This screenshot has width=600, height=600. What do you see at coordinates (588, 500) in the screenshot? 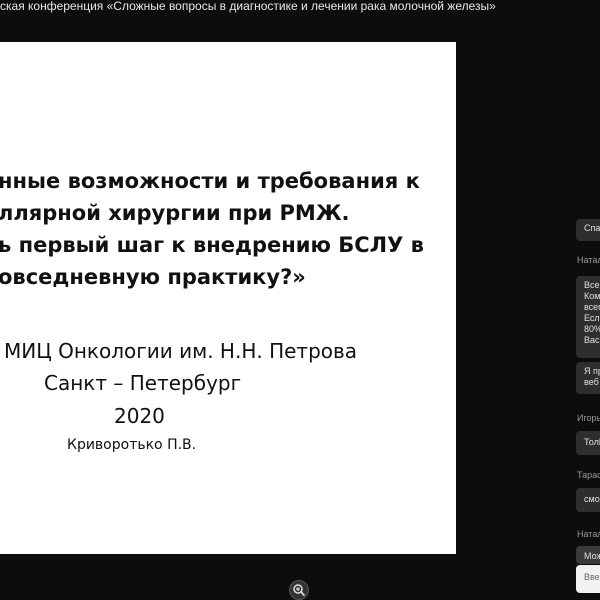
I see `chat-message: смо` at bounding box center [588, 500].